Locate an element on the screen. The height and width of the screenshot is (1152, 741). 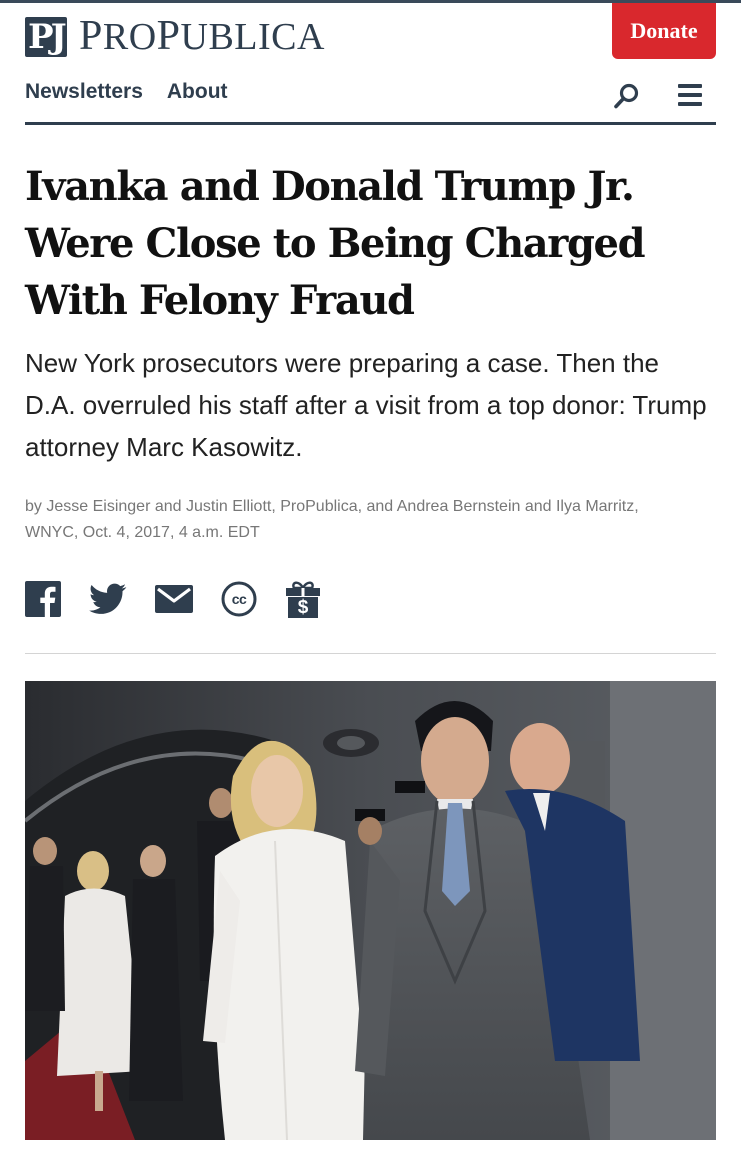
nav-item-newsletters: Newsletters is located at coordinates (84, 92).